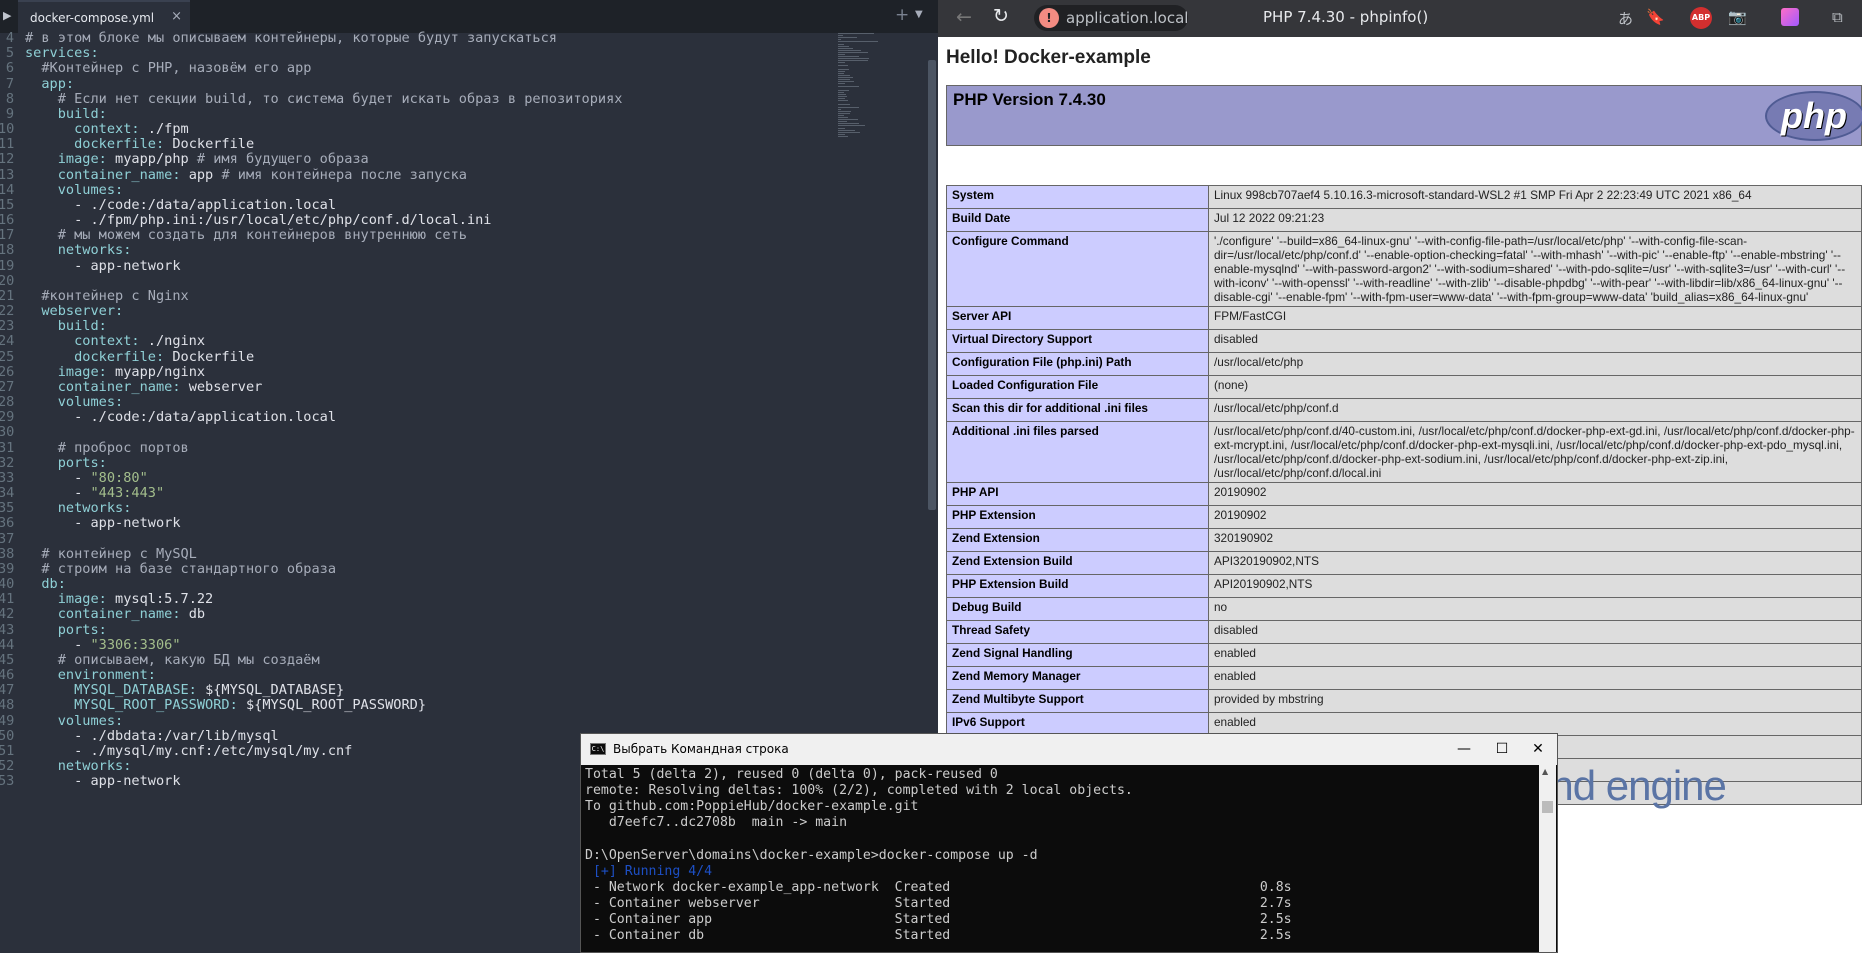 Image resolution: width=1862 pixels, height=953 pixels. Describe the element at coordinates (1077, 563) in the screenshot. I see `info-key: Zend Extension Build` at that location.